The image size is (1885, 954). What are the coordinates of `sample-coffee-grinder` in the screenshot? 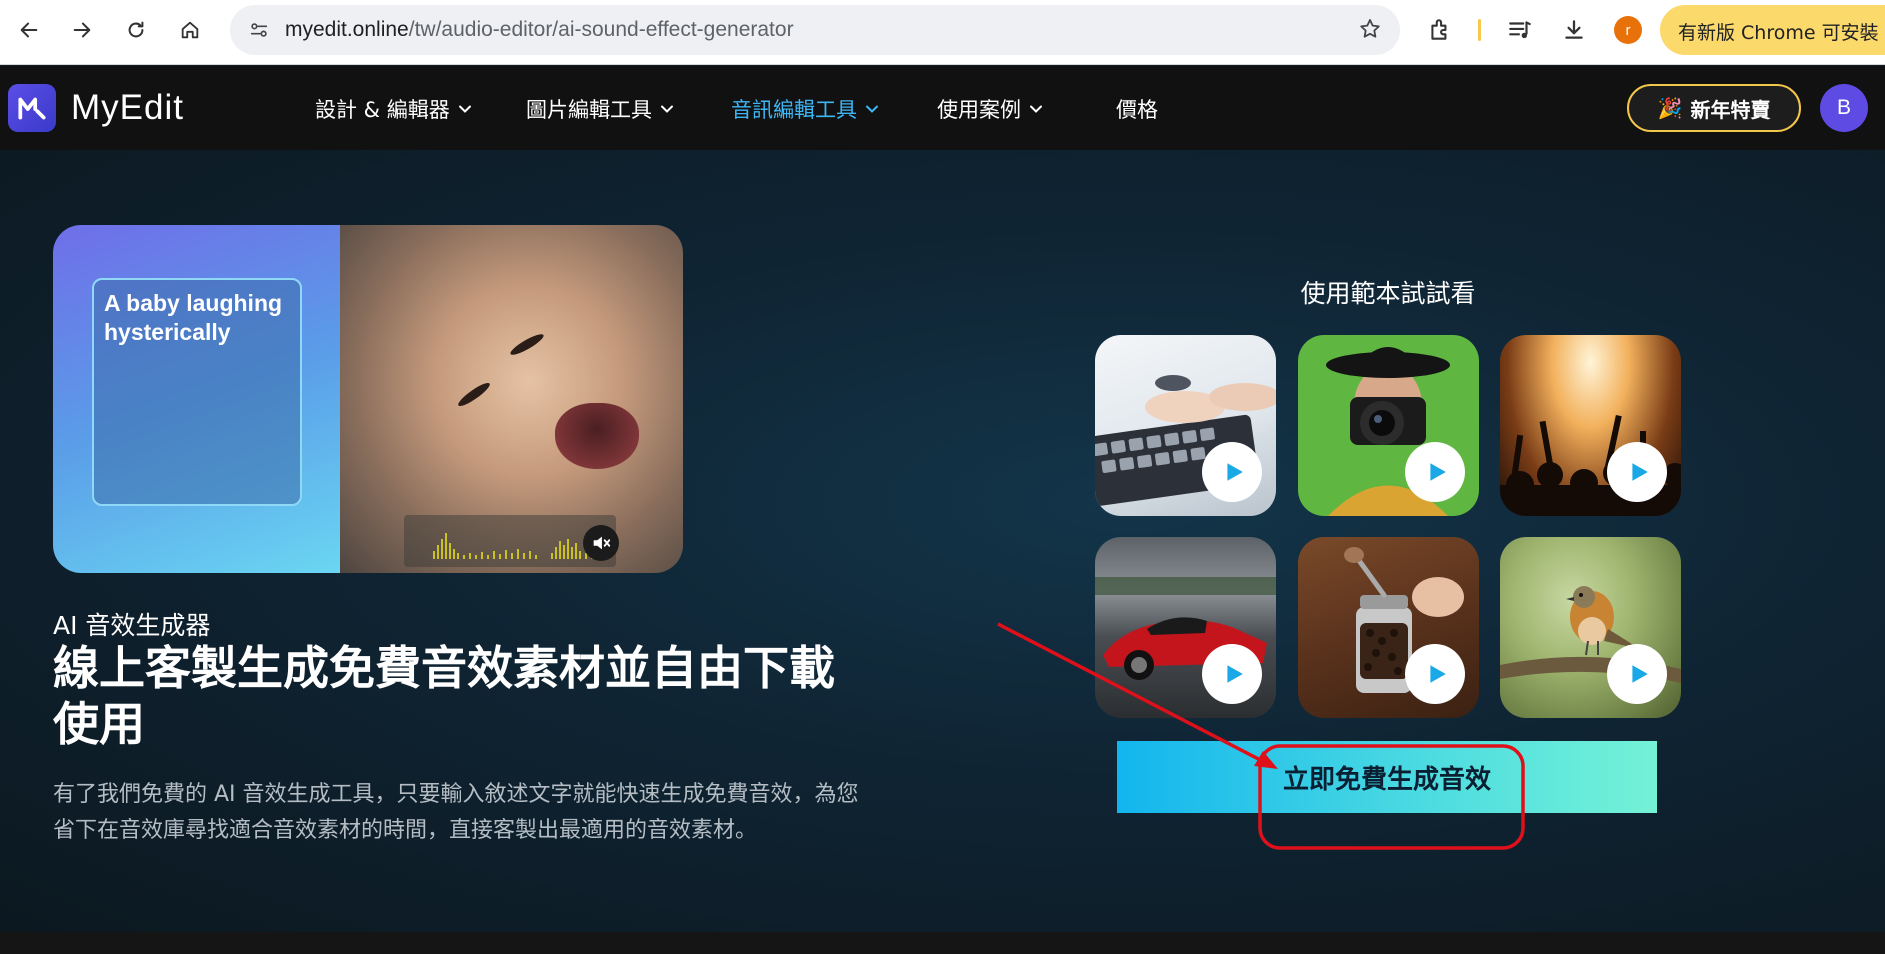 It's located at (1388, 627).